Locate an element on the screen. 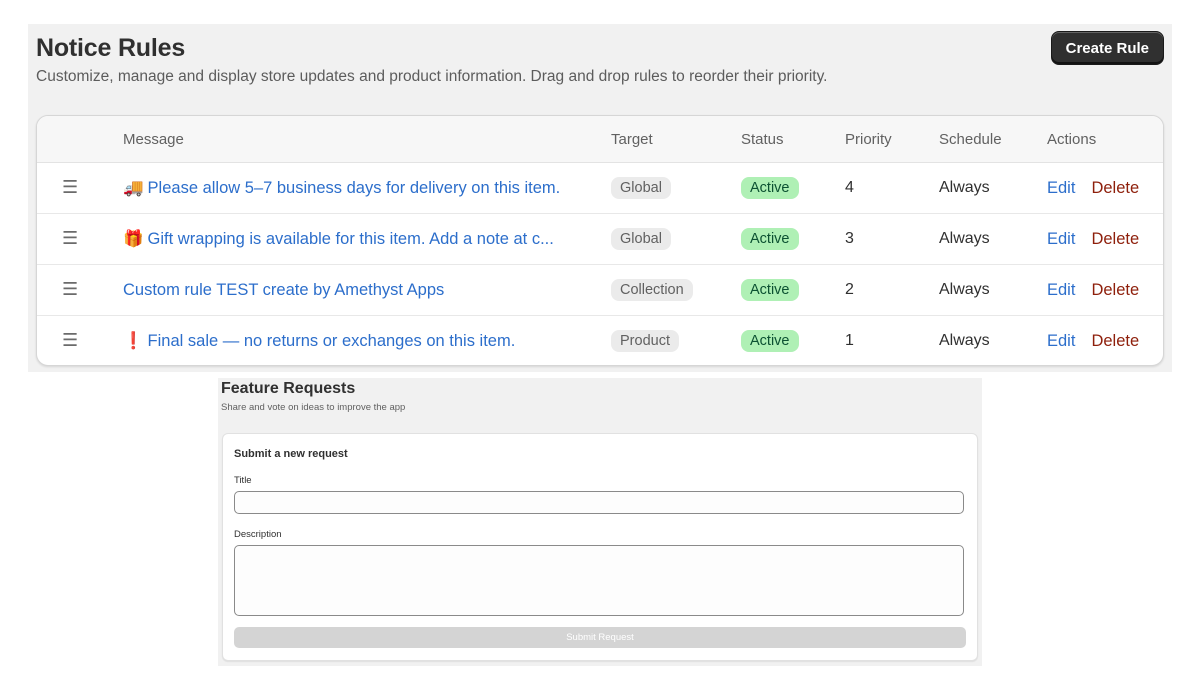 This screenshot has width=1200, height=675. priority-value: 3 is located at coordinates (892, 239).